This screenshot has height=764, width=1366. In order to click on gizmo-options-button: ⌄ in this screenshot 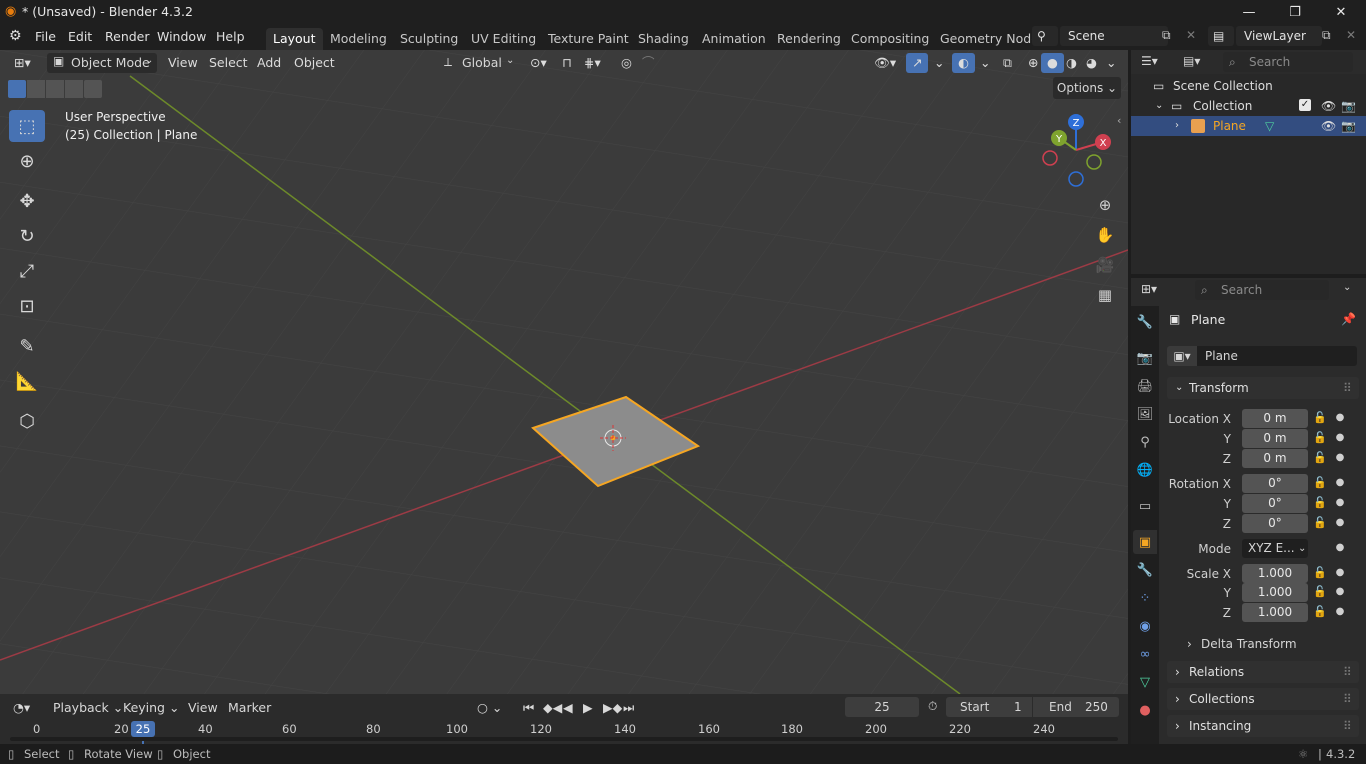, I will do `click(939, 63)`.